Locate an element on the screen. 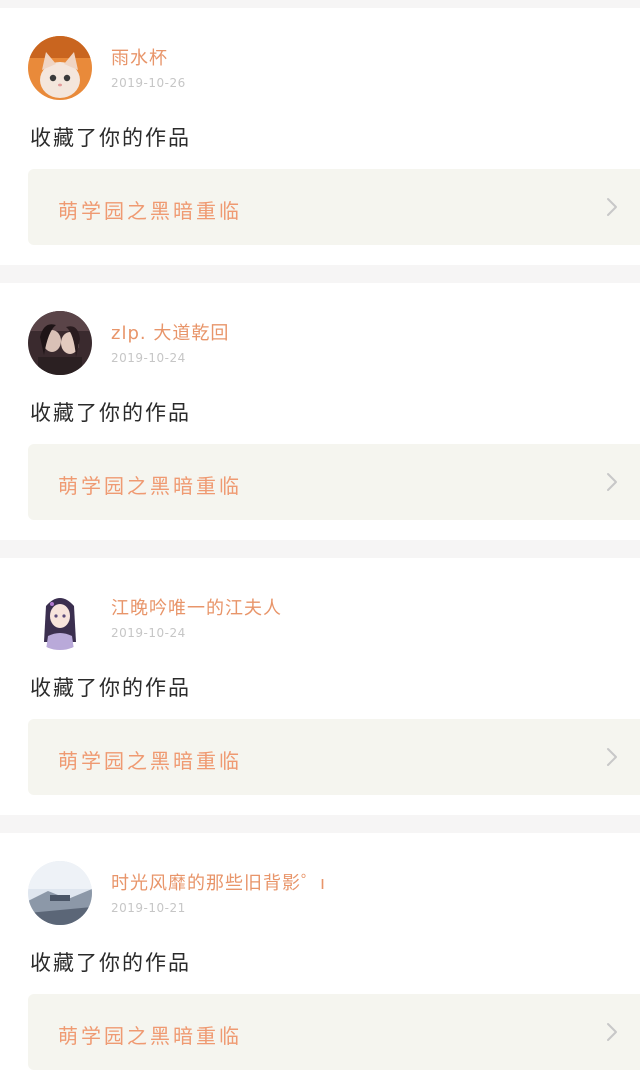 This screenshot has width=640, height=1088. activity-date: 2019-10-26 is located at coordinates (148, 83).